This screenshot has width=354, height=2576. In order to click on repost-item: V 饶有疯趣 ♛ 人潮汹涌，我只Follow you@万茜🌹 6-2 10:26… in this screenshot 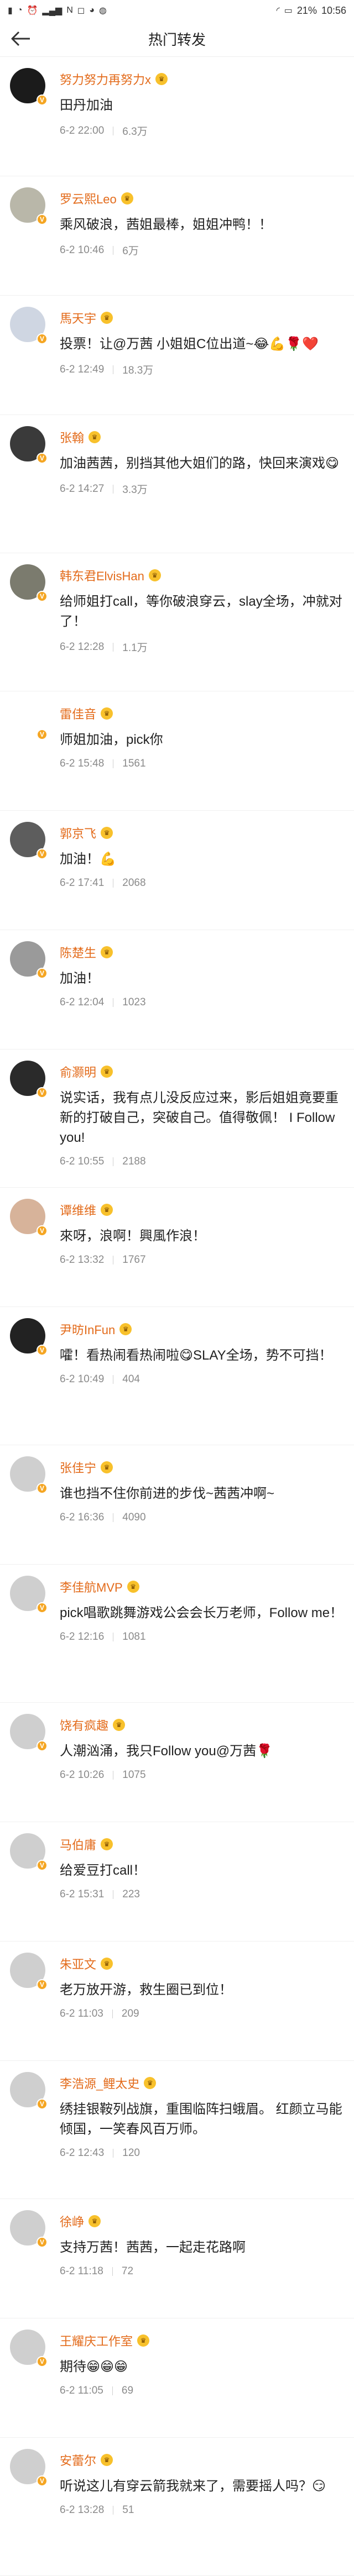, I will do `click(177, 1762)`.